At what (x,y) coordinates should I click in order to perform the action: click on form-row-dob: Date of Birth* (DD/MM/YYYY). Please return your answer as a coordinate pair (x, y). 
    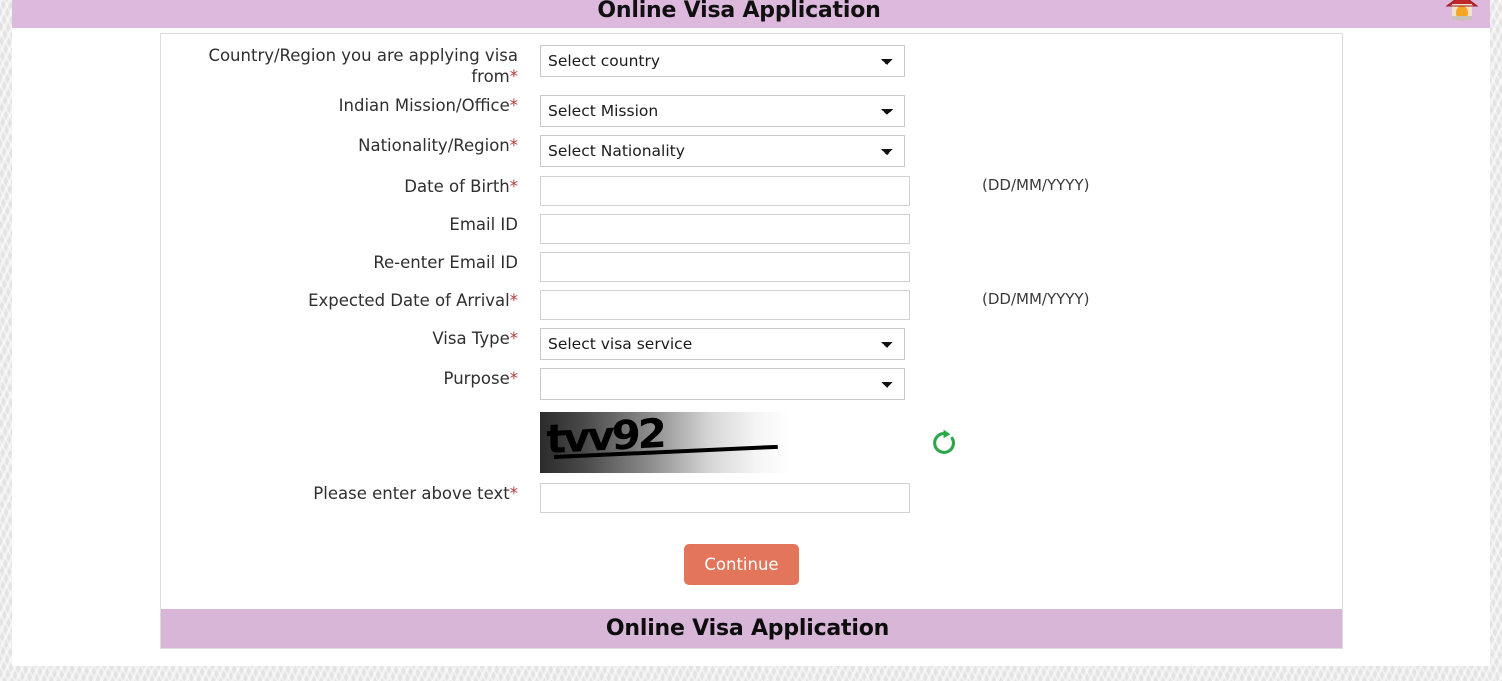
    Looking at the image, I should click on (751, 191).